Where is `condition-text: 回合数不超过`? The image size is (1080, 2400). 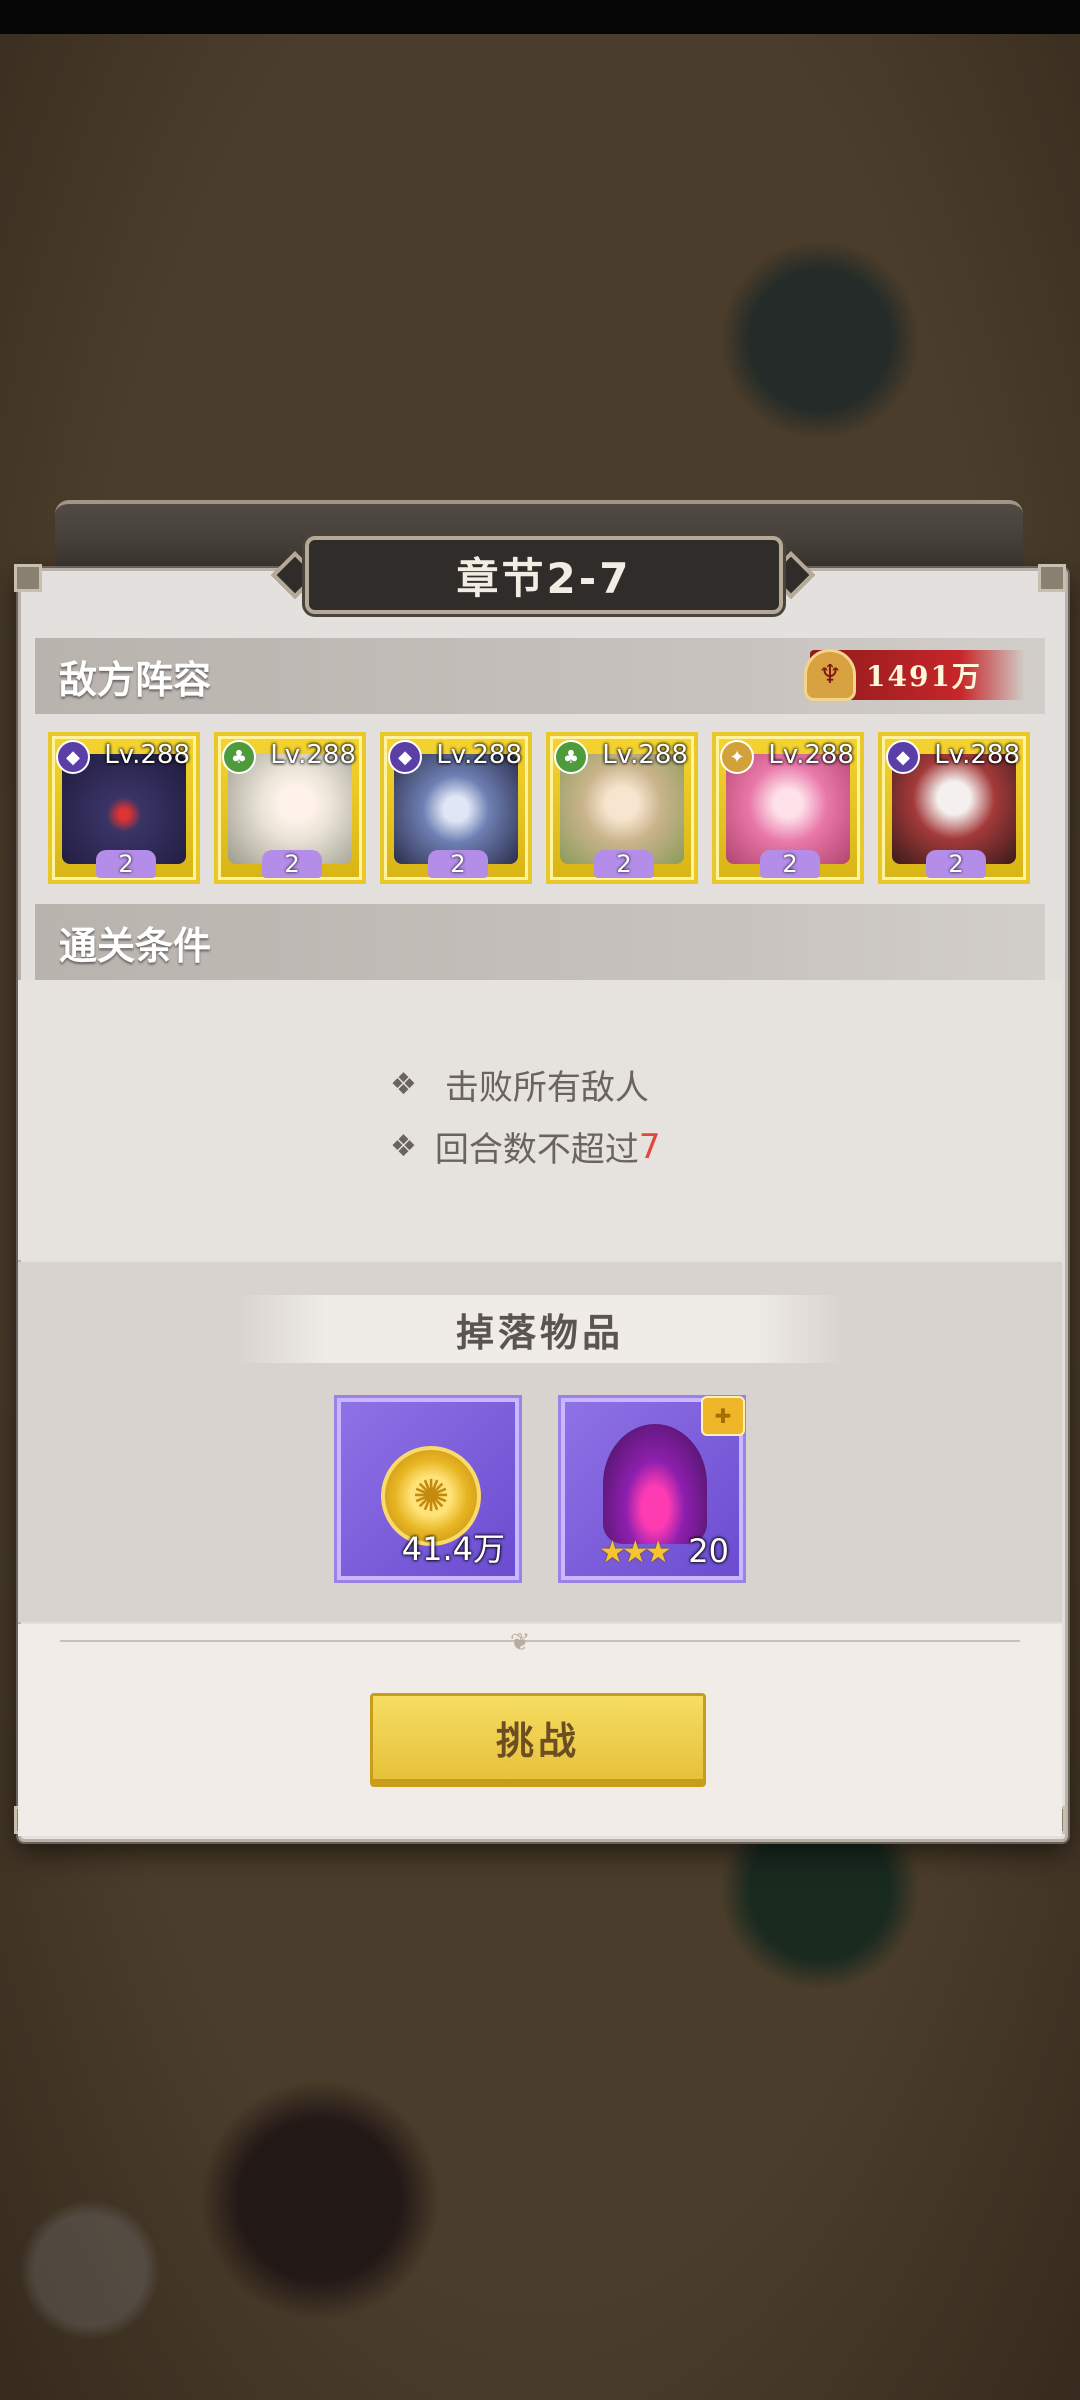
condition-text: 回合数不超过 is located at coordinates (536, 1150).